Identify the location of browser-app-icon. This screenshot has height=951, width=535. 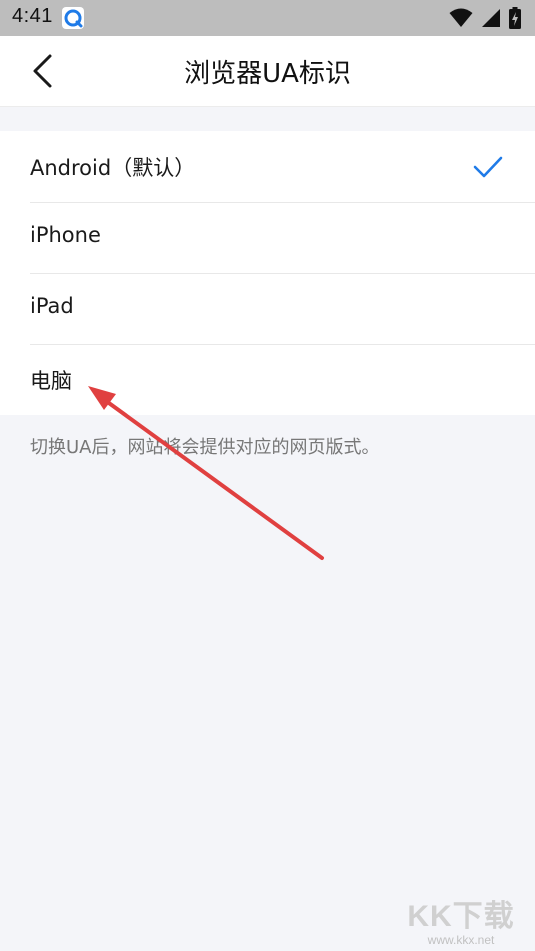
(73, 18).